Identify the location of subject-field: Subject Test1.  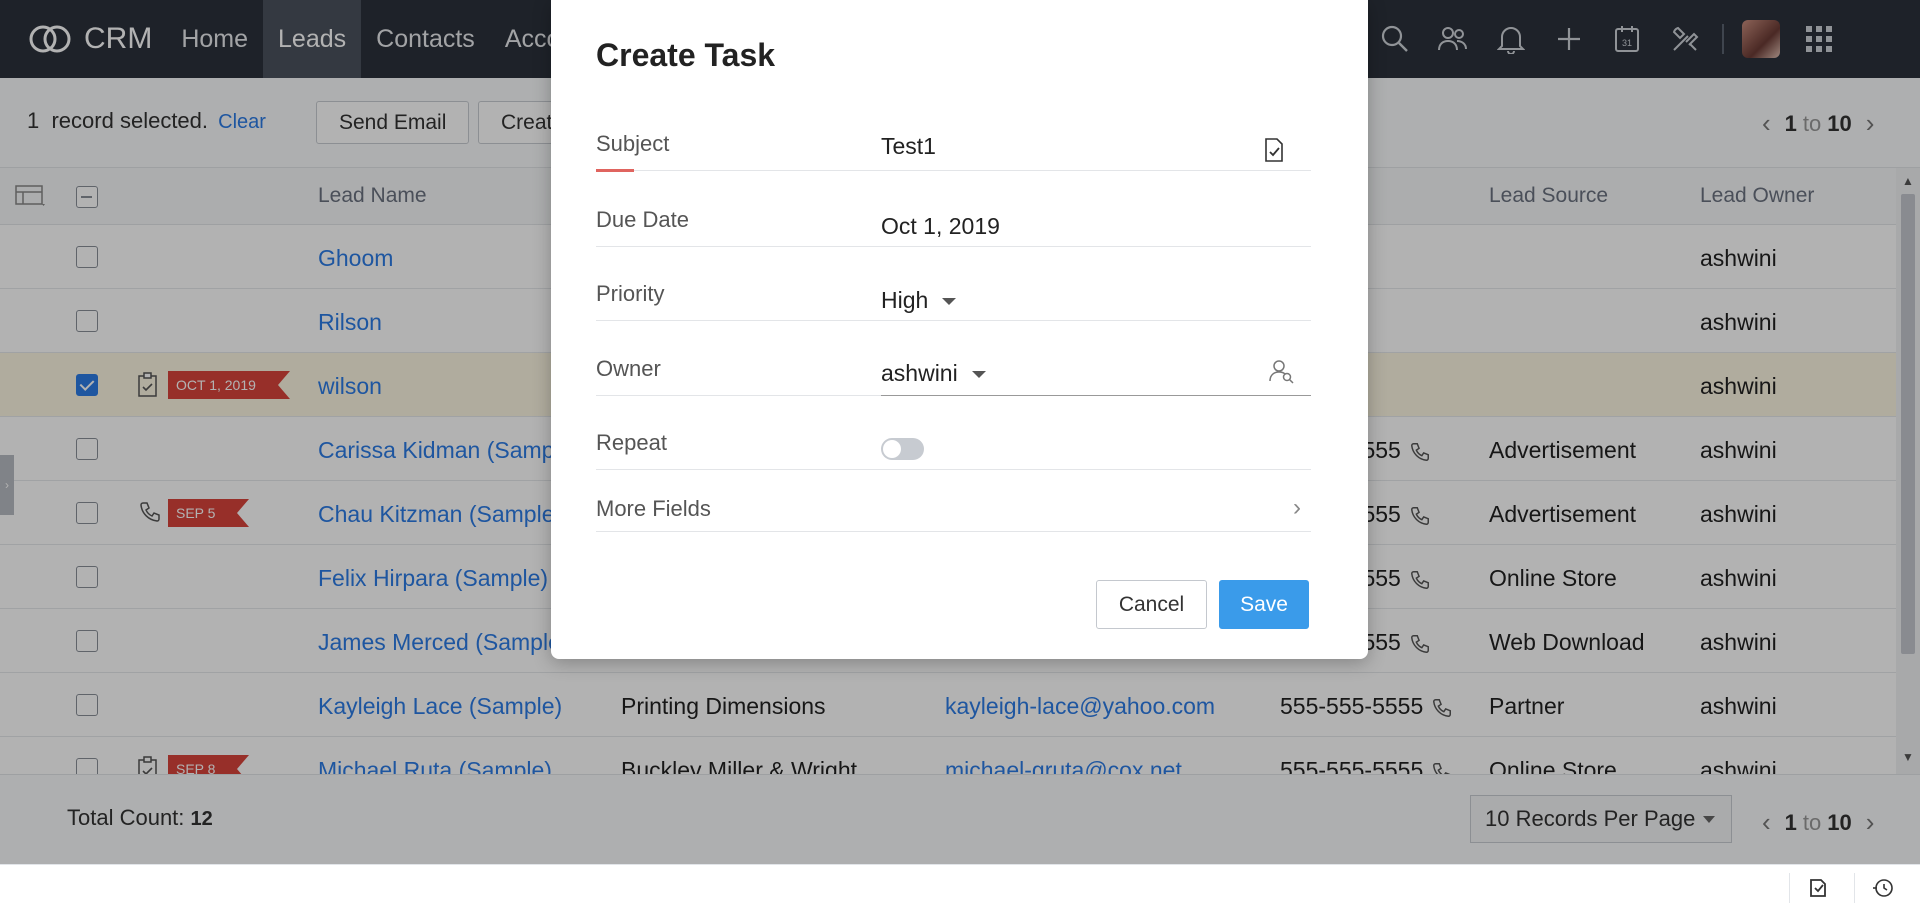
(953, 148).